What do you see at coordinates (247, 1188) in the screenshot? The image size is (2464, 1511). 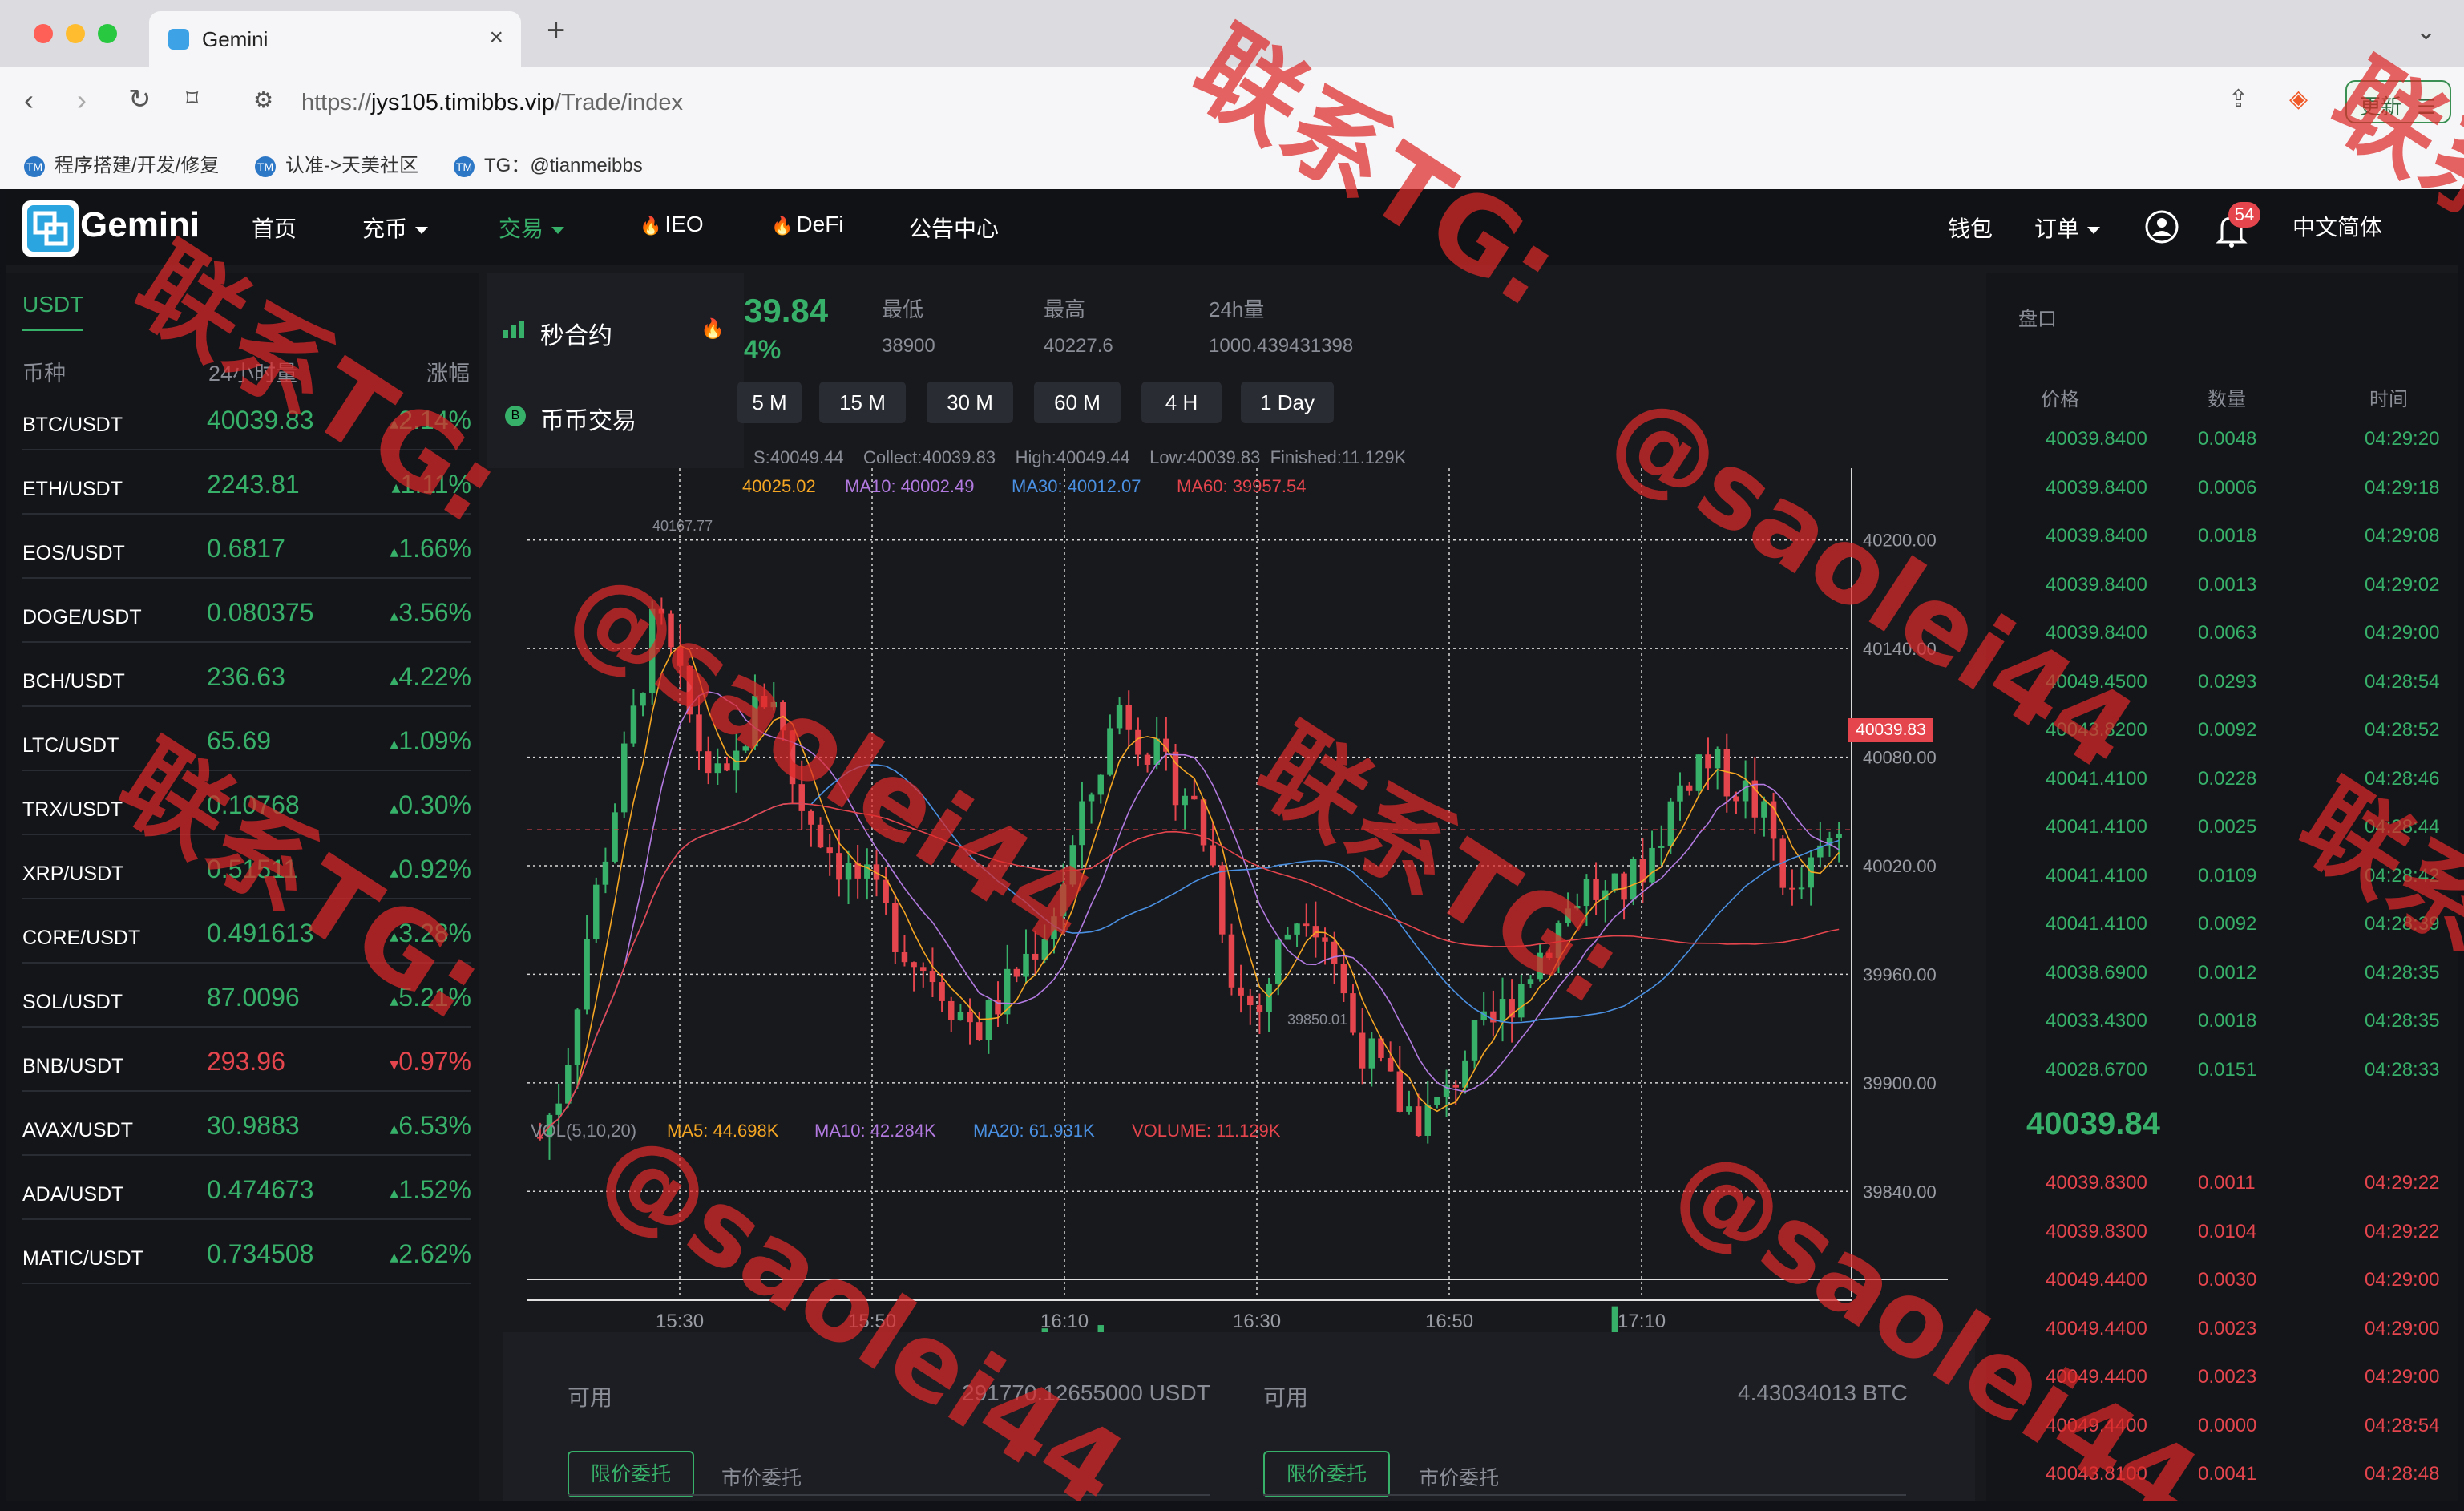 I see `market-row: ADA/USDT 0.474673 ▴1.52%` at bounding box center [247, 1188].